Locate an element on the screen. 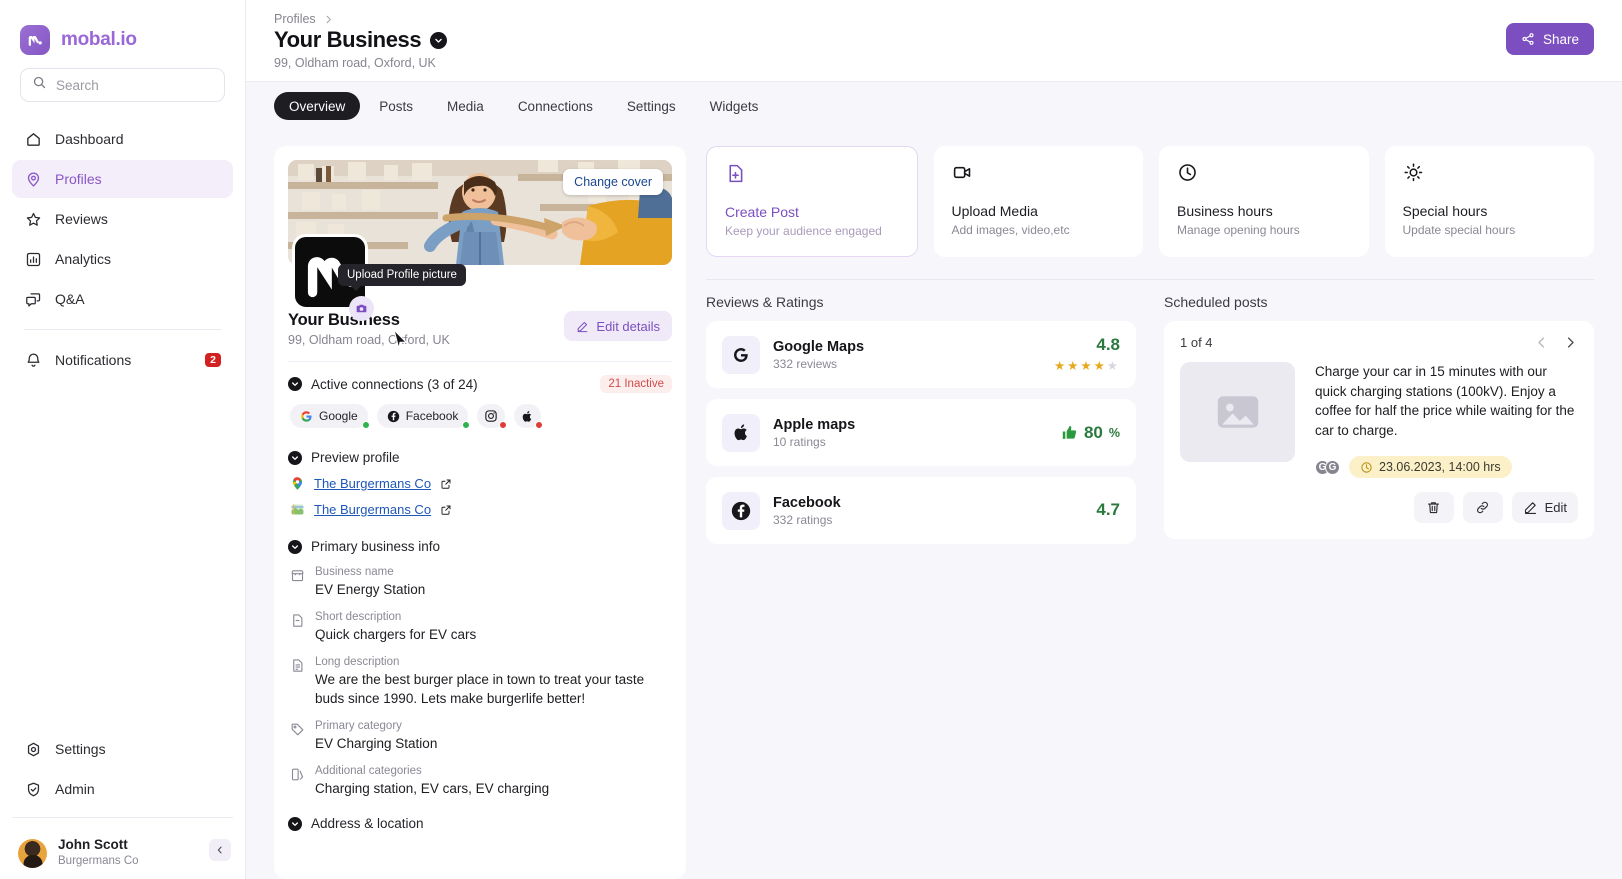  info-value: EV Energy Station is located at coordinates (370, 589).